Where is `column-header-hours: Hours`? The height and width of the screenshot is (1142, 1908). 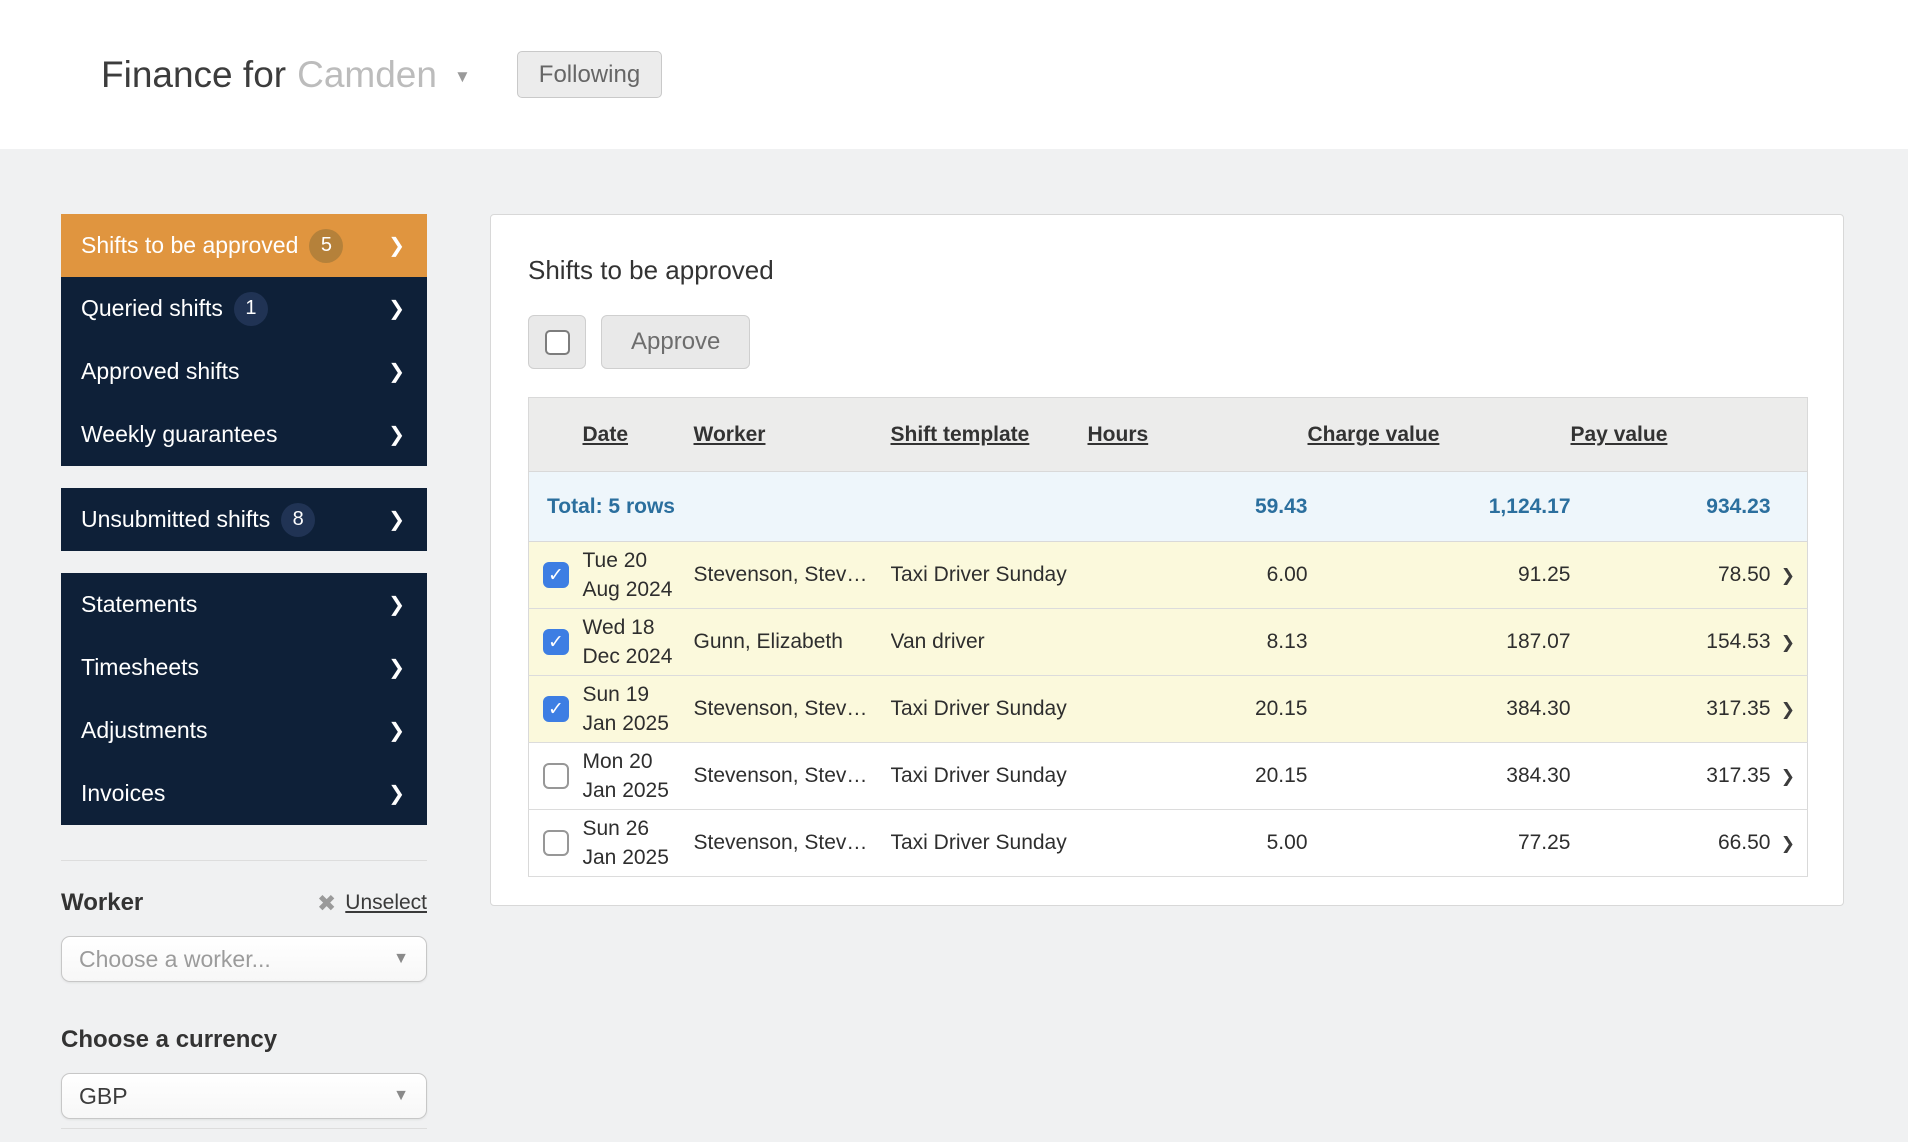 column-header-hours: Hours is located at coordinates (1197, 434).